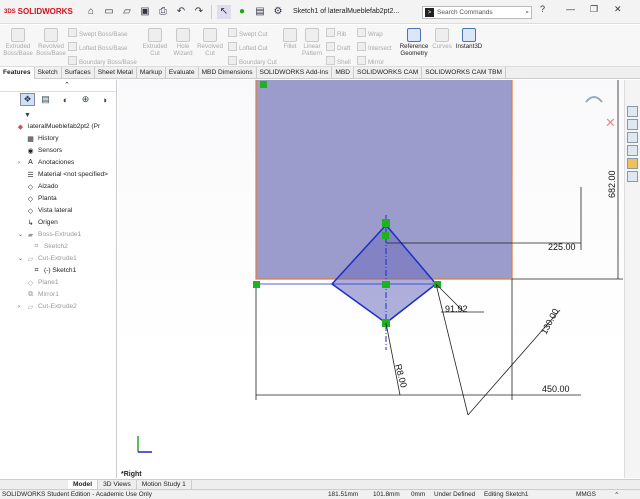 The image size is (640, 499). Describe the element at coordinates (109, 12) in the screenshot. I see `new-document-icon: ▭` at that location.